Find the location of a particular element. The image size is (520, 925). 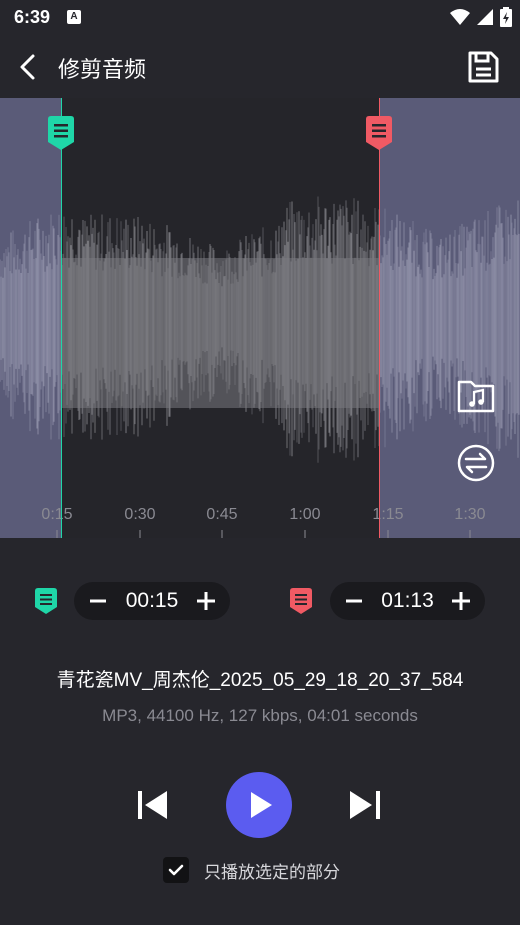

battery-icon is located at coordinates (506, 17).